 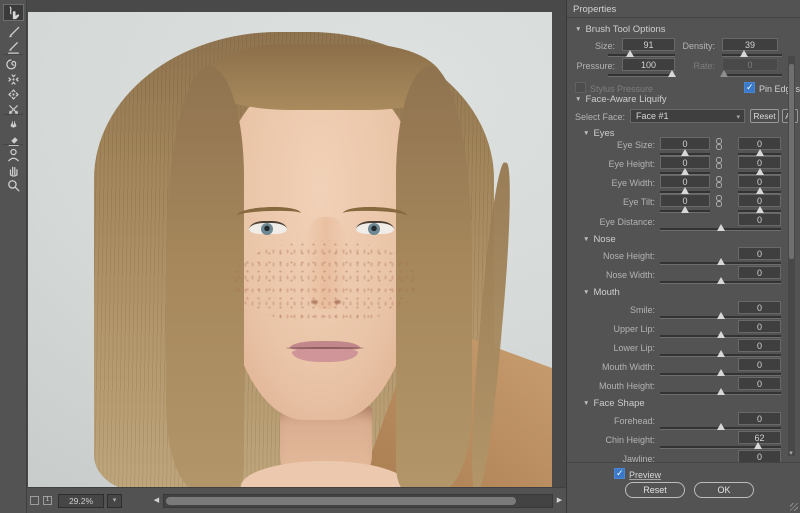 I want to click on horizontal-scrollbar, so click(x=358, y=501).